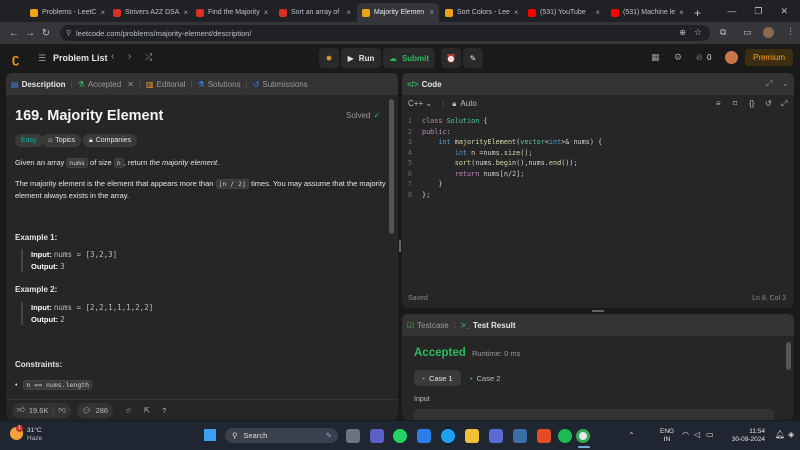  What do you see at coordinates (682, 32) in the screenshot?
I see `zoom-icon: ⊕` at bounding box center [682, 32].